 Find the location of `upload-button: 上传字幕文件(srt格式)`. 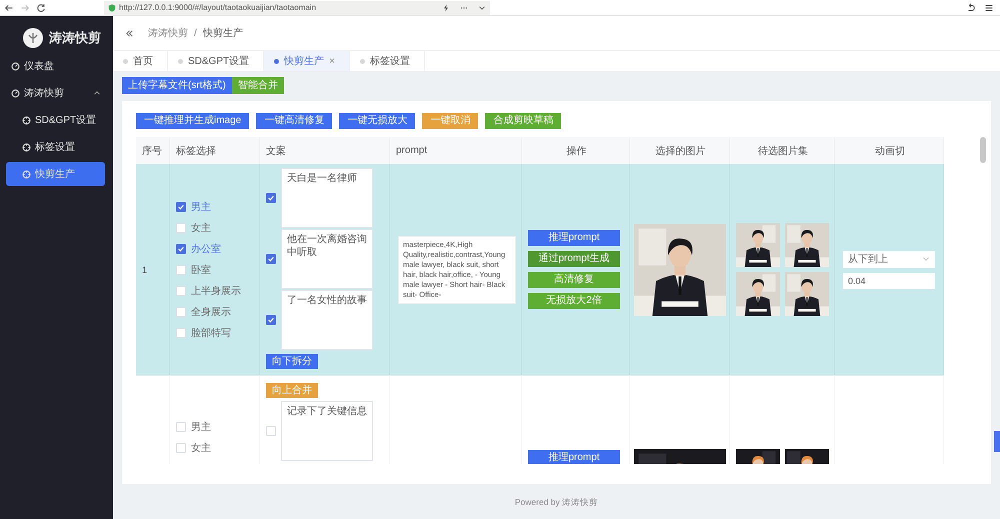

upload-button: 上传字幕文件(srt格式) is located at coordinates (177, 85).